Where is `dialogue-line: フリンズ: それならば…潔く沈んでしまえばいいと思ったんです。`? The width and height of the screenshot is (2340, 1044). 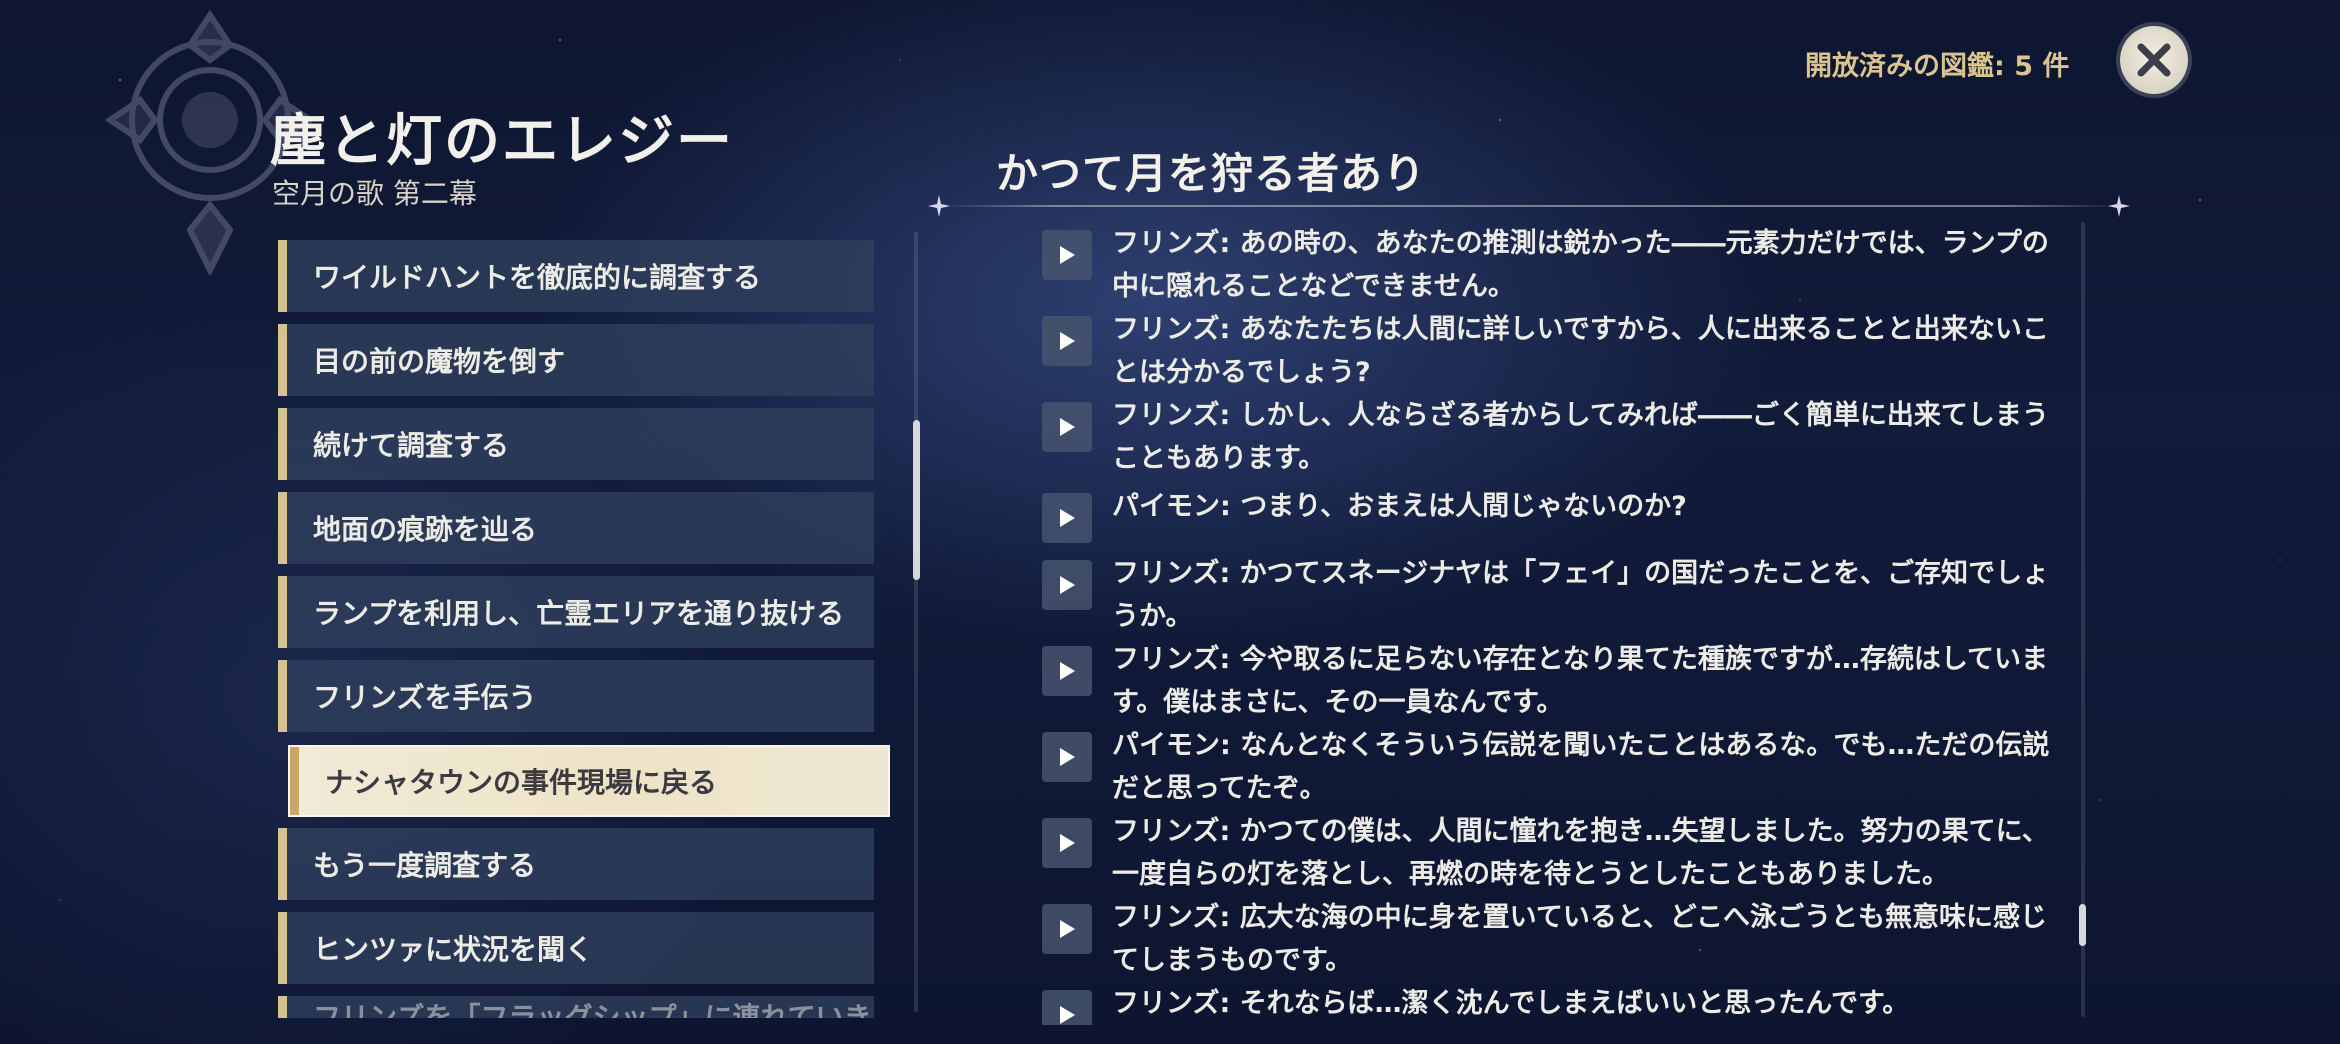
dialogue-line: フリンズ: それならば…潔く沈んでしまえばいいと思ったんです。 is located at coordinates (1562, 1003).